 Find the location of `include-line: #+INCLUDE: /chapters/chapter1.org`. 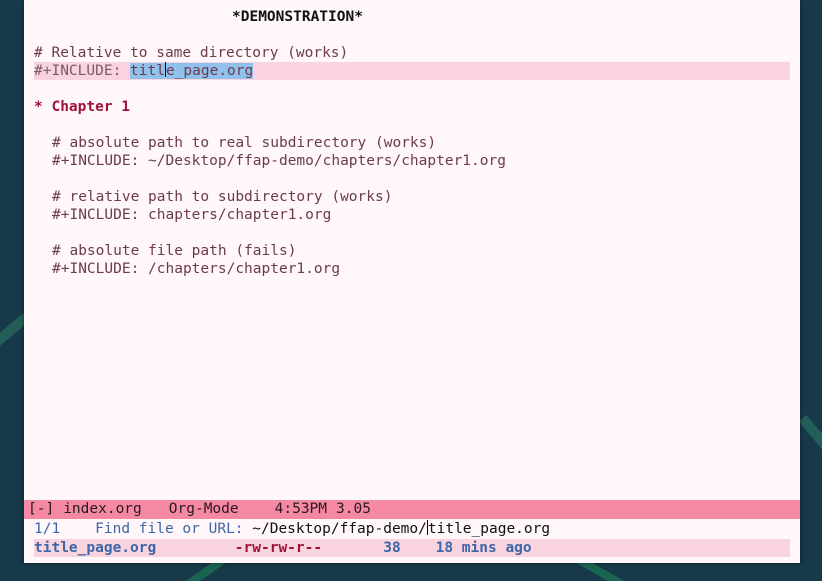

include-line: #+INCLUDE: /chapters/chapter1.org is located at coordinates (412, 269).